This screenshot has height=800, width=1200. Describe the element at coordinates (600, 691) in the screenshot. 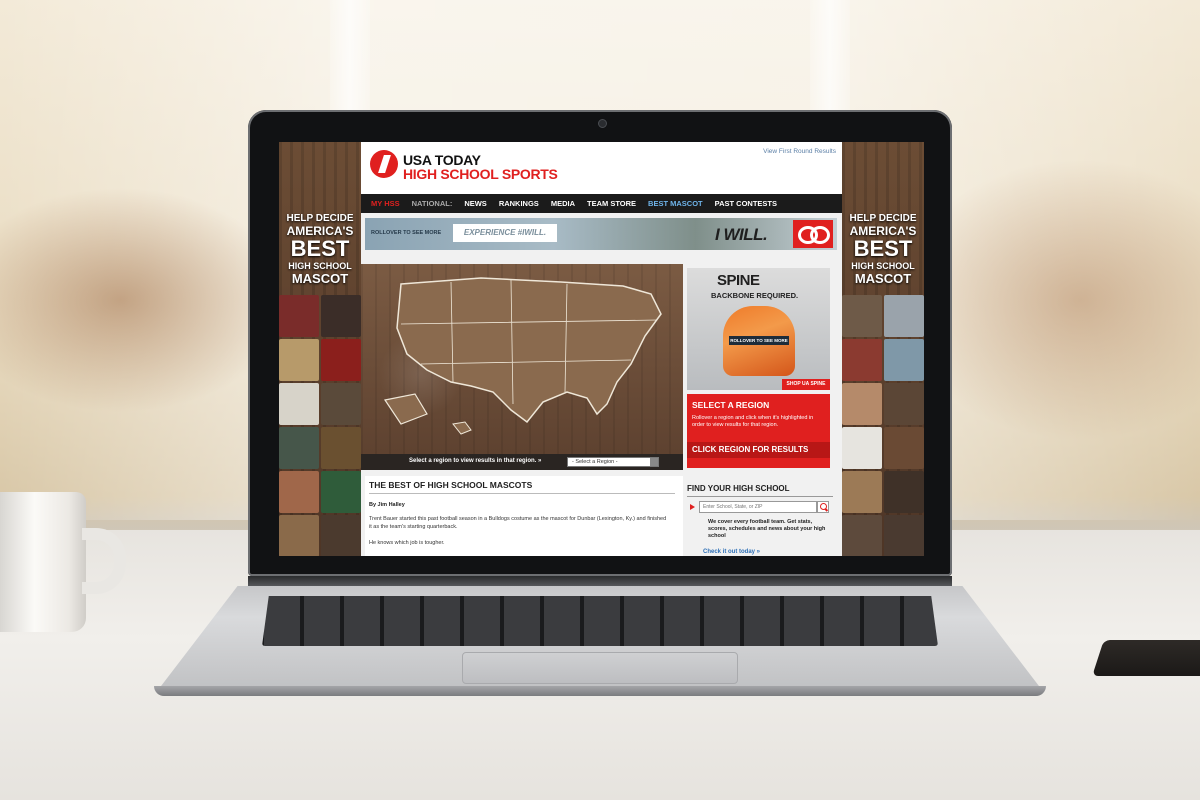

I see `laptop-base-edge` at that location.